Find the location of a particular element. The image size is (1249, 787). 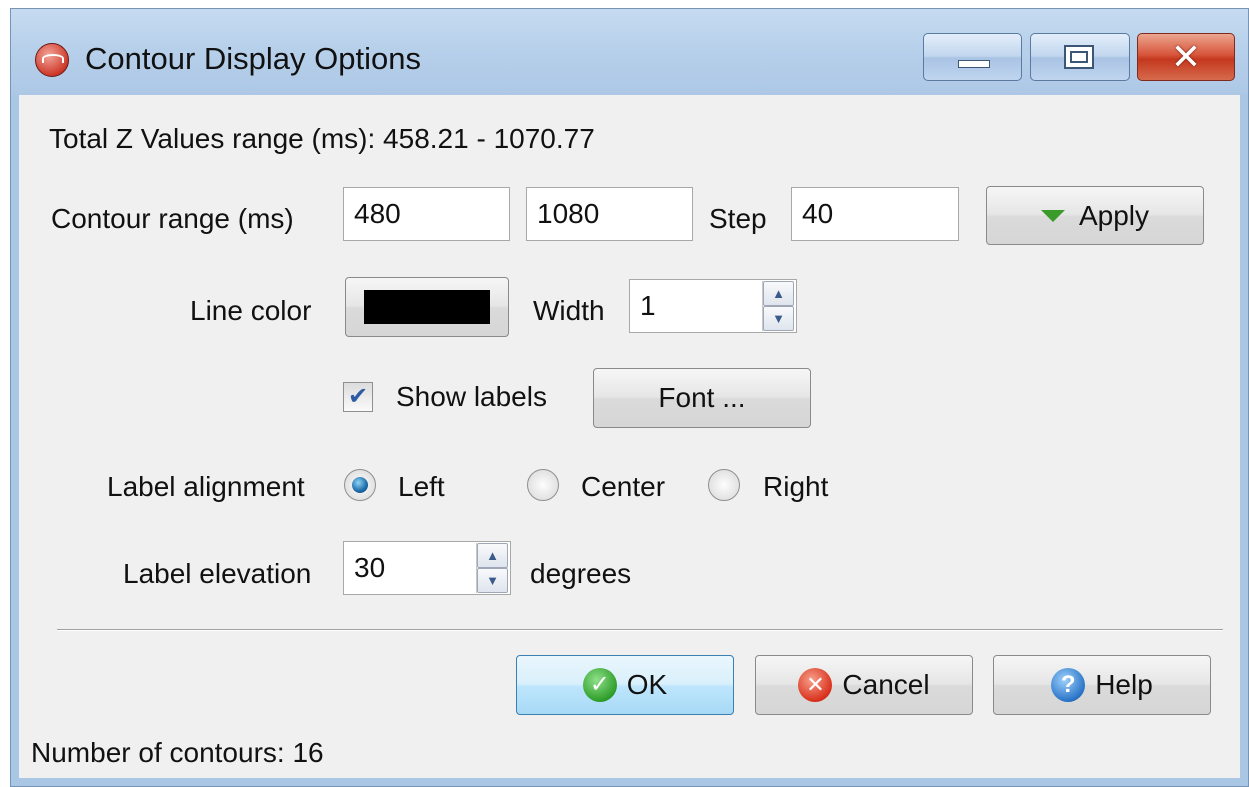

maximize-button is located at coordinates (1080, 57).